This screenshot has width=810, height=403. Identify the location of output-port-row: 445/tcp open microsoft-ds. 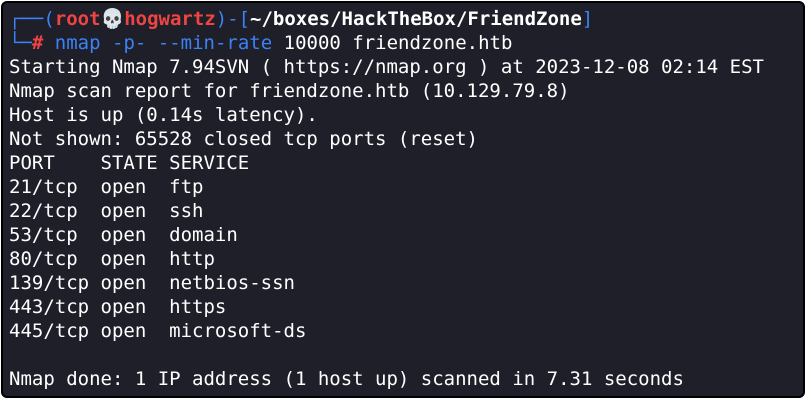
(158, 331).